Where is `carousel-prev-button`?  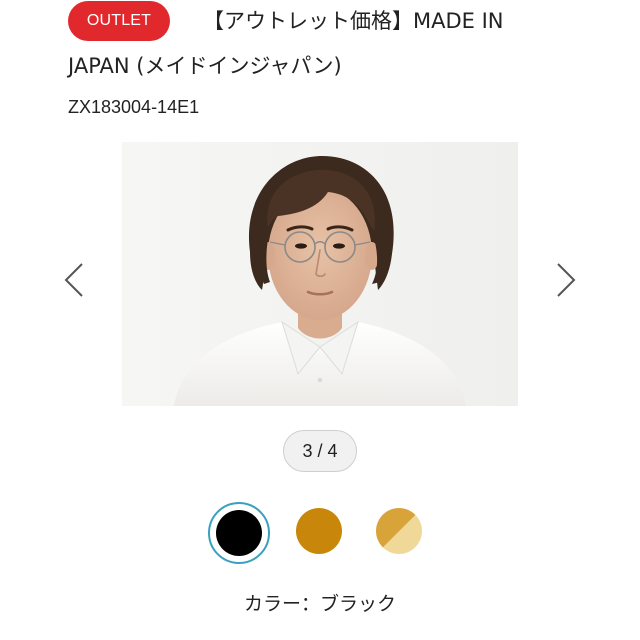
carousel-prev-button is located at coordinates (74, 280).